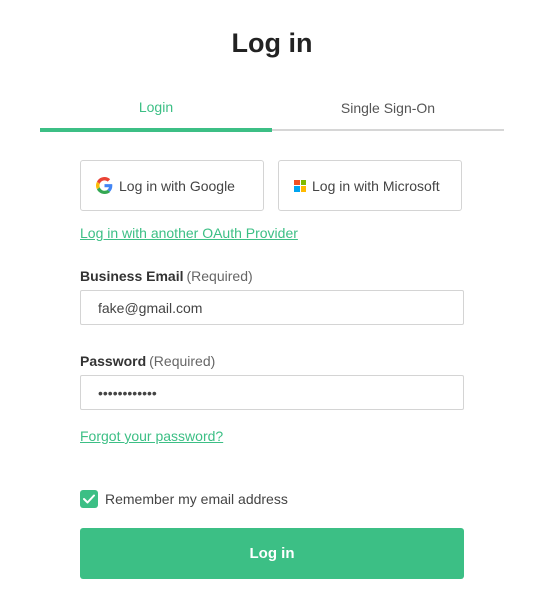 The image size is (544, 600). I want to click on tab-login: Login, so click(156, 112).